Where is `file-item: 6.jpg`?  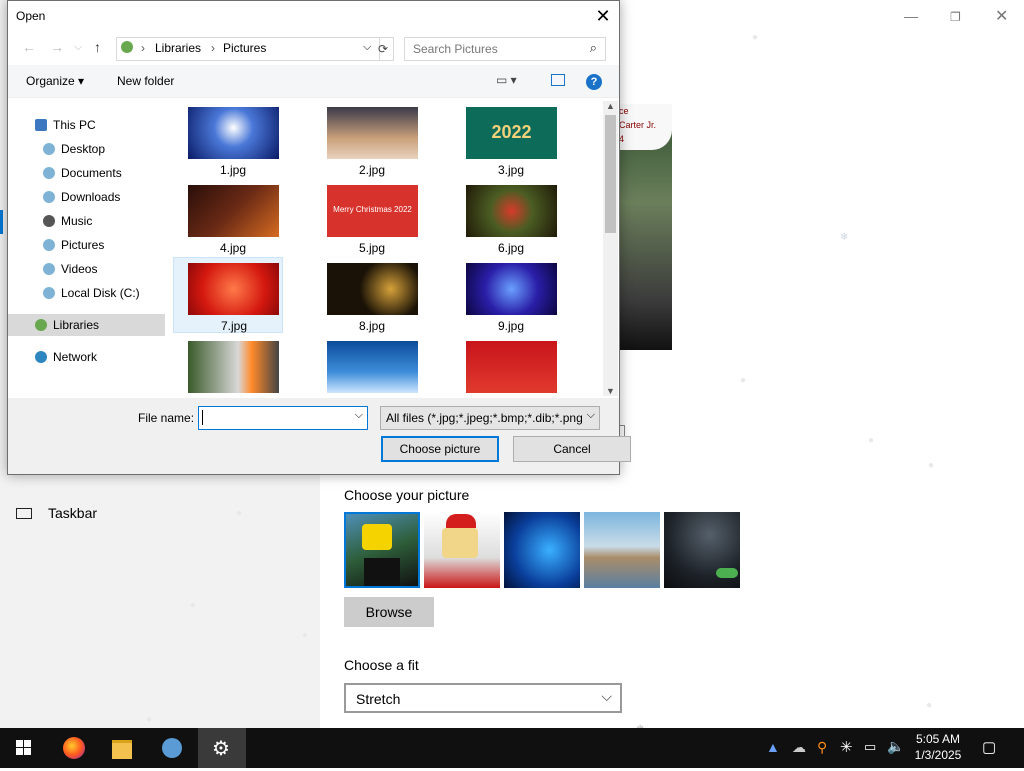 file-item: 6.jpg is located at coordinates (506, 217).